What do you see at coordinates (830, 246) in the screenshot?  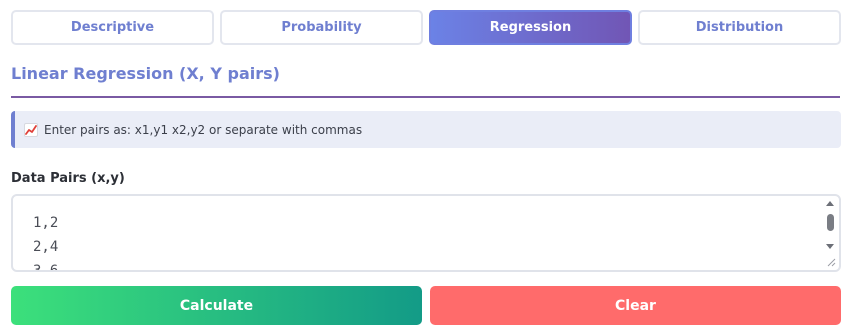 I see `scroll-down-arrow-icon` at bounding box center [830, 246].